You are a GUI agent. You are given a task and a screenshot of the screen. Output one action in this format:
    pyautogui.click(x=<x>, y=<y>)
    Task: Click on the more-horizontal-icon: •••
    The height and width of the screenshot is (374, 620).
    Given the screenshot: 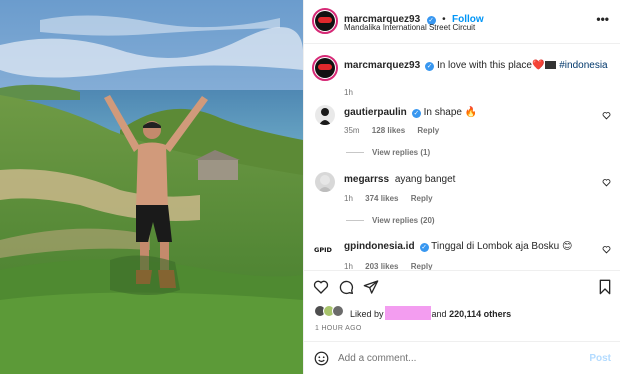 What is the action you would take?
    pyautogui.click(x=602, y=19)
    